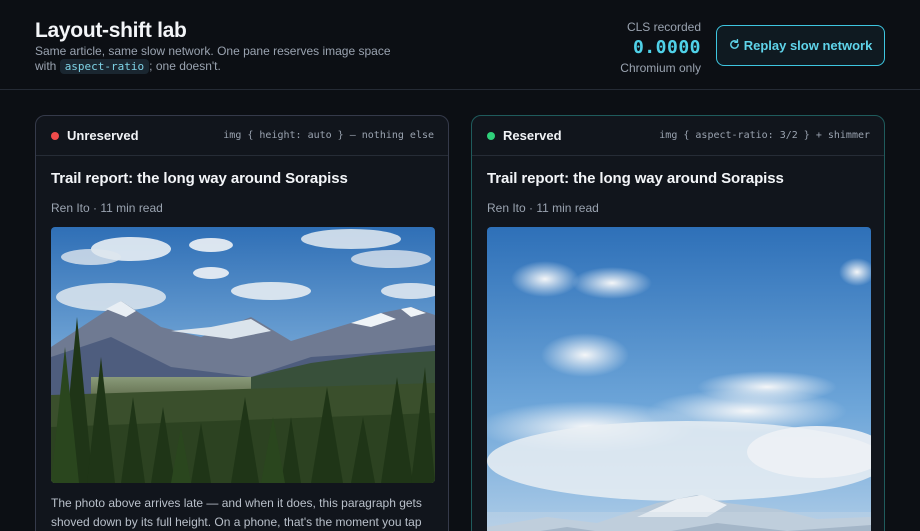  I want to click on css-rule: img { aspect-ratio: 3/2 } + shimmer, so click(764, 135).